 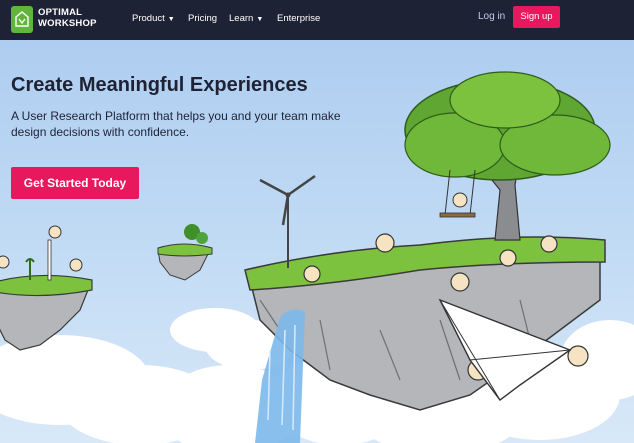 I want to click on nav-item-label: Learn, so click(x=241, y=18).